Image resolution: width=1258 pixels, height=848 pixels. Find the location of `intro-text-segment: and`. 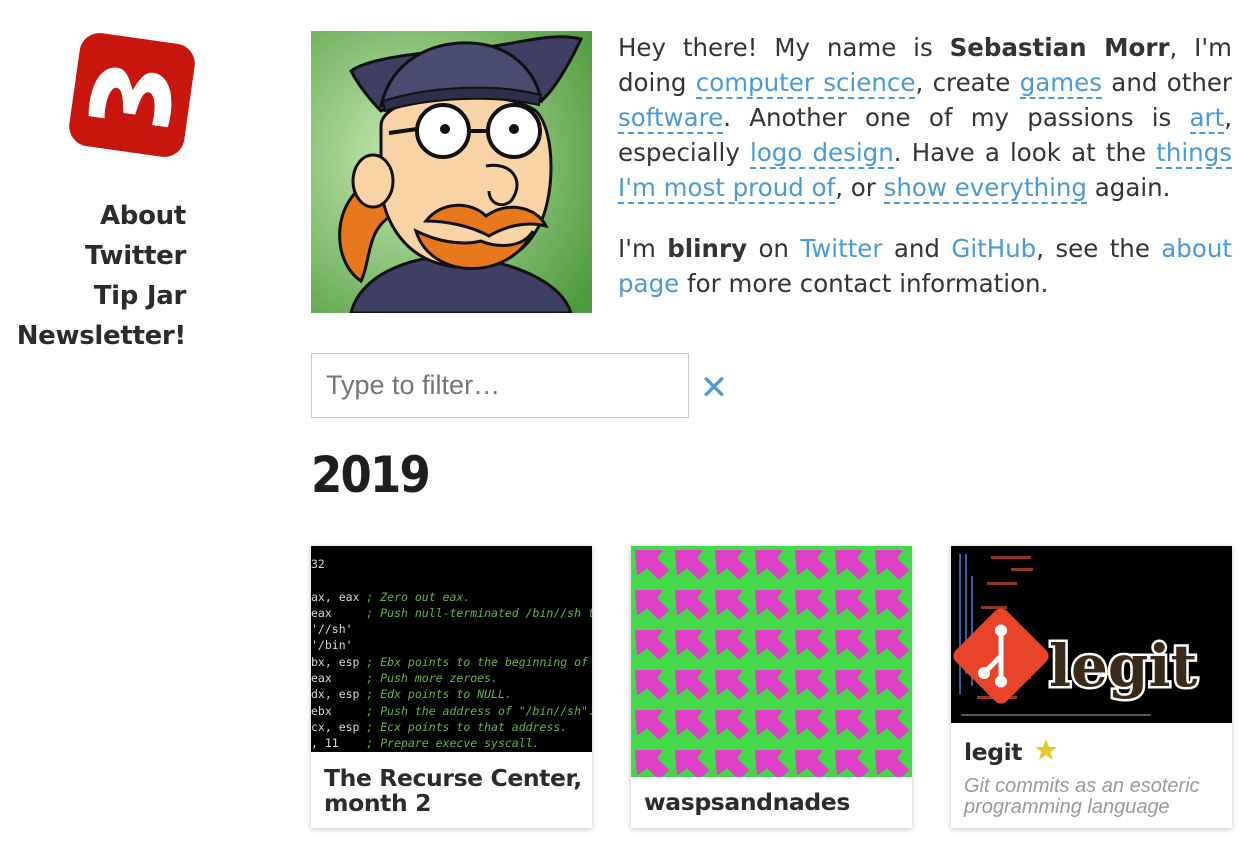

intro-text-segment: and is located at coordinates (917, 248).